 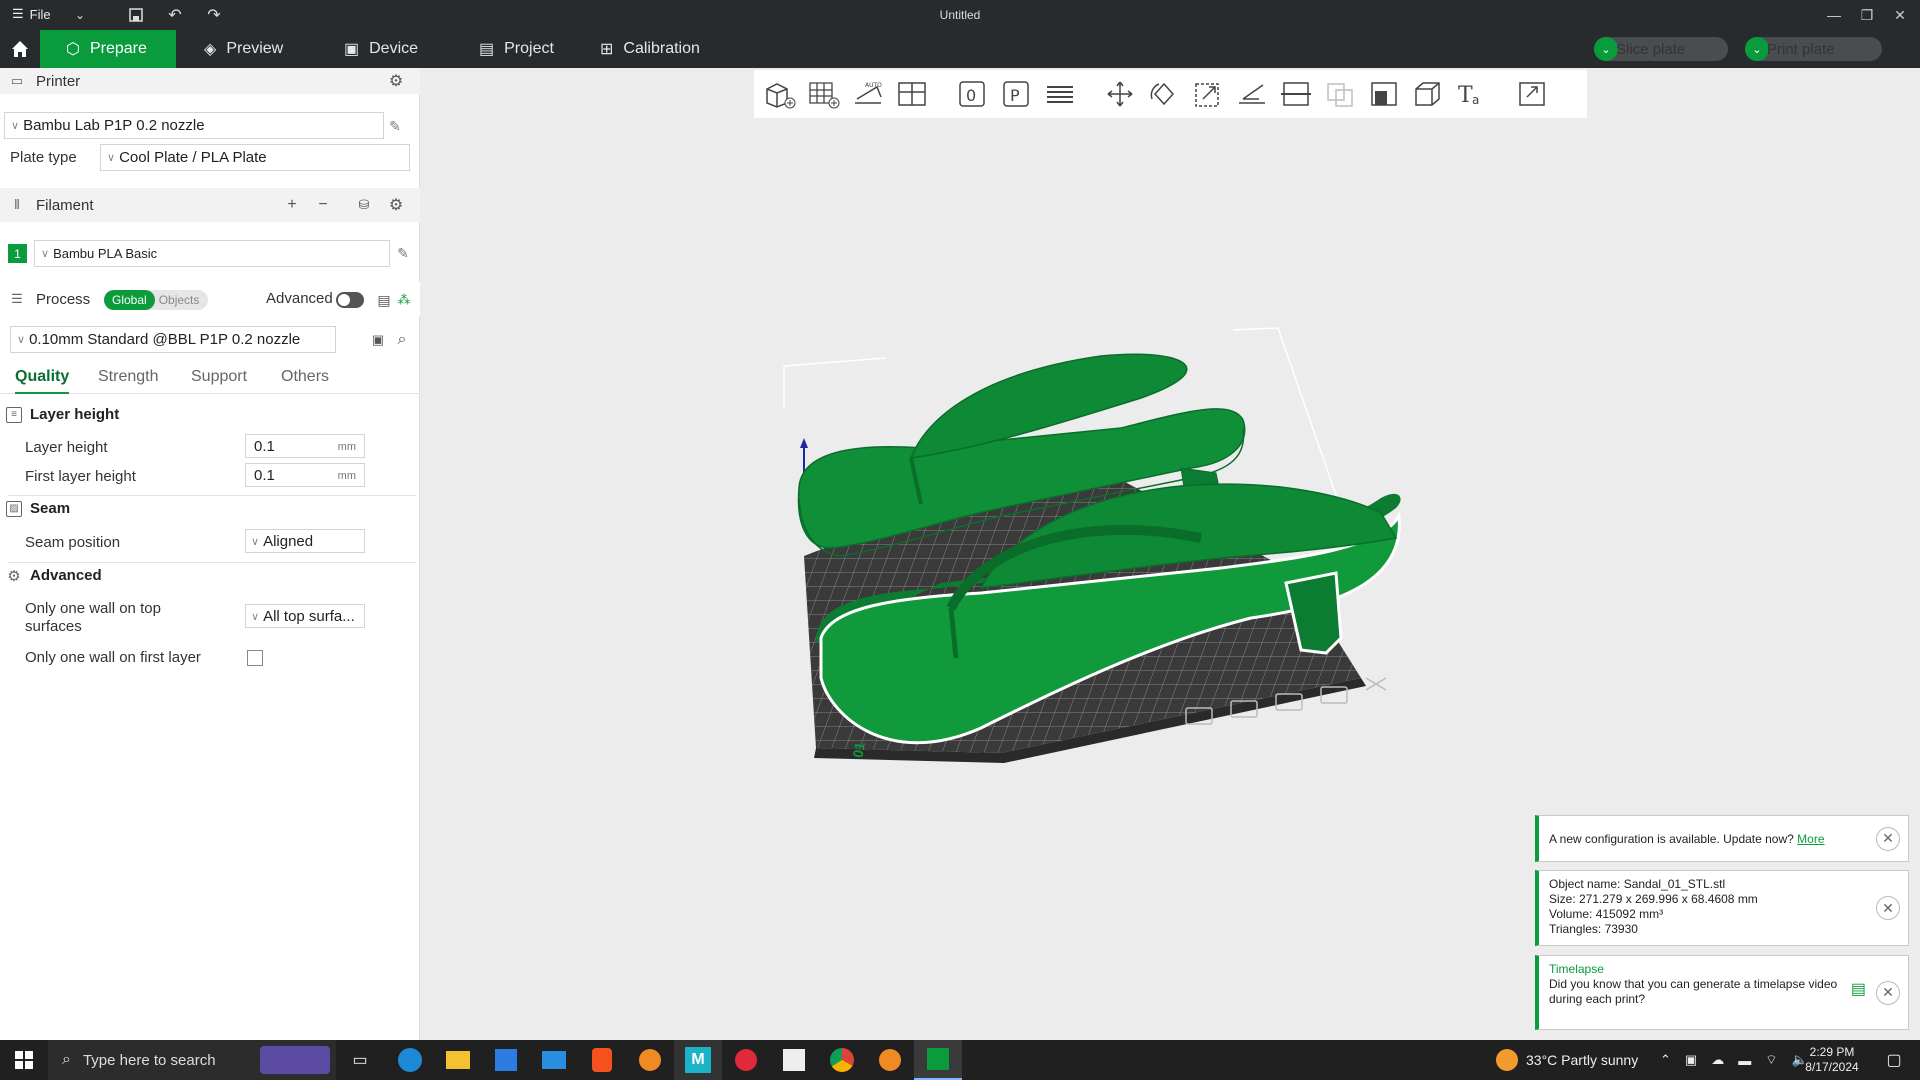 I want to click on advanced-gear-icon: ⚙, so click(x=14, y=576).